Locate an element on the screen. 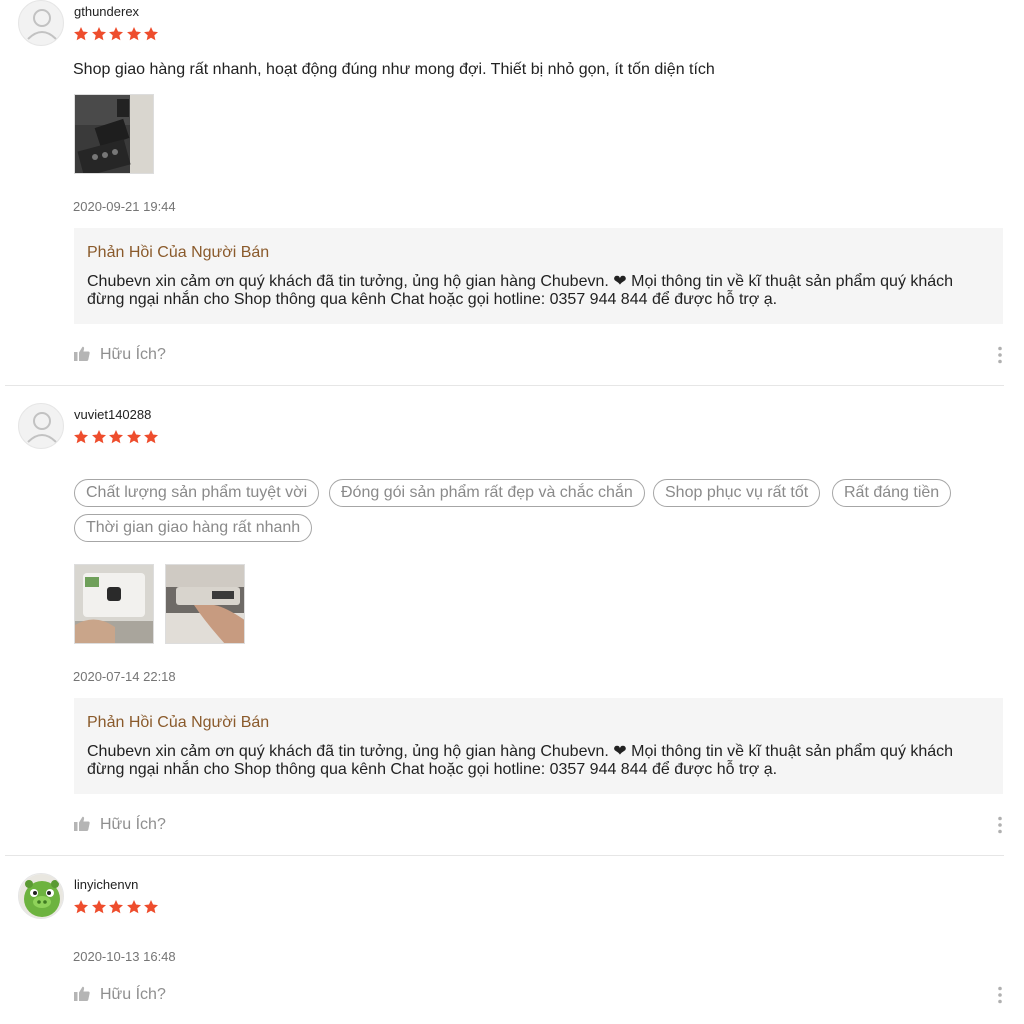 This screenshot has height=1024, width=1024. review-username: gthunderex is located at coordinates (106, 11).